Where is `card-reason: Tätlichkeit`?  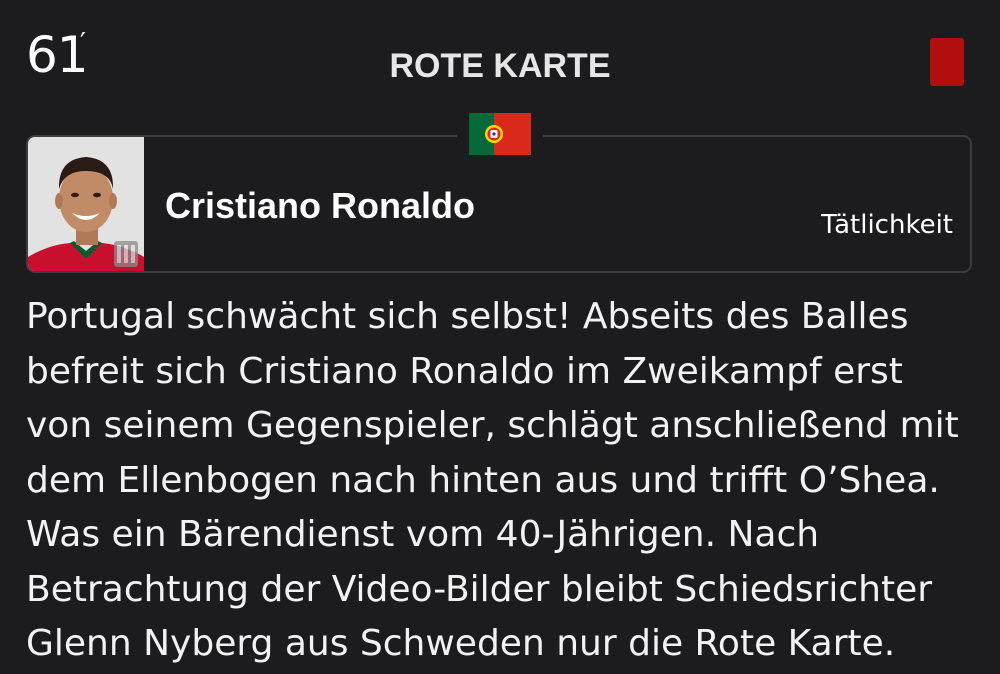
card-reason: Tätlichkeit is located at coordinates (887, 225).